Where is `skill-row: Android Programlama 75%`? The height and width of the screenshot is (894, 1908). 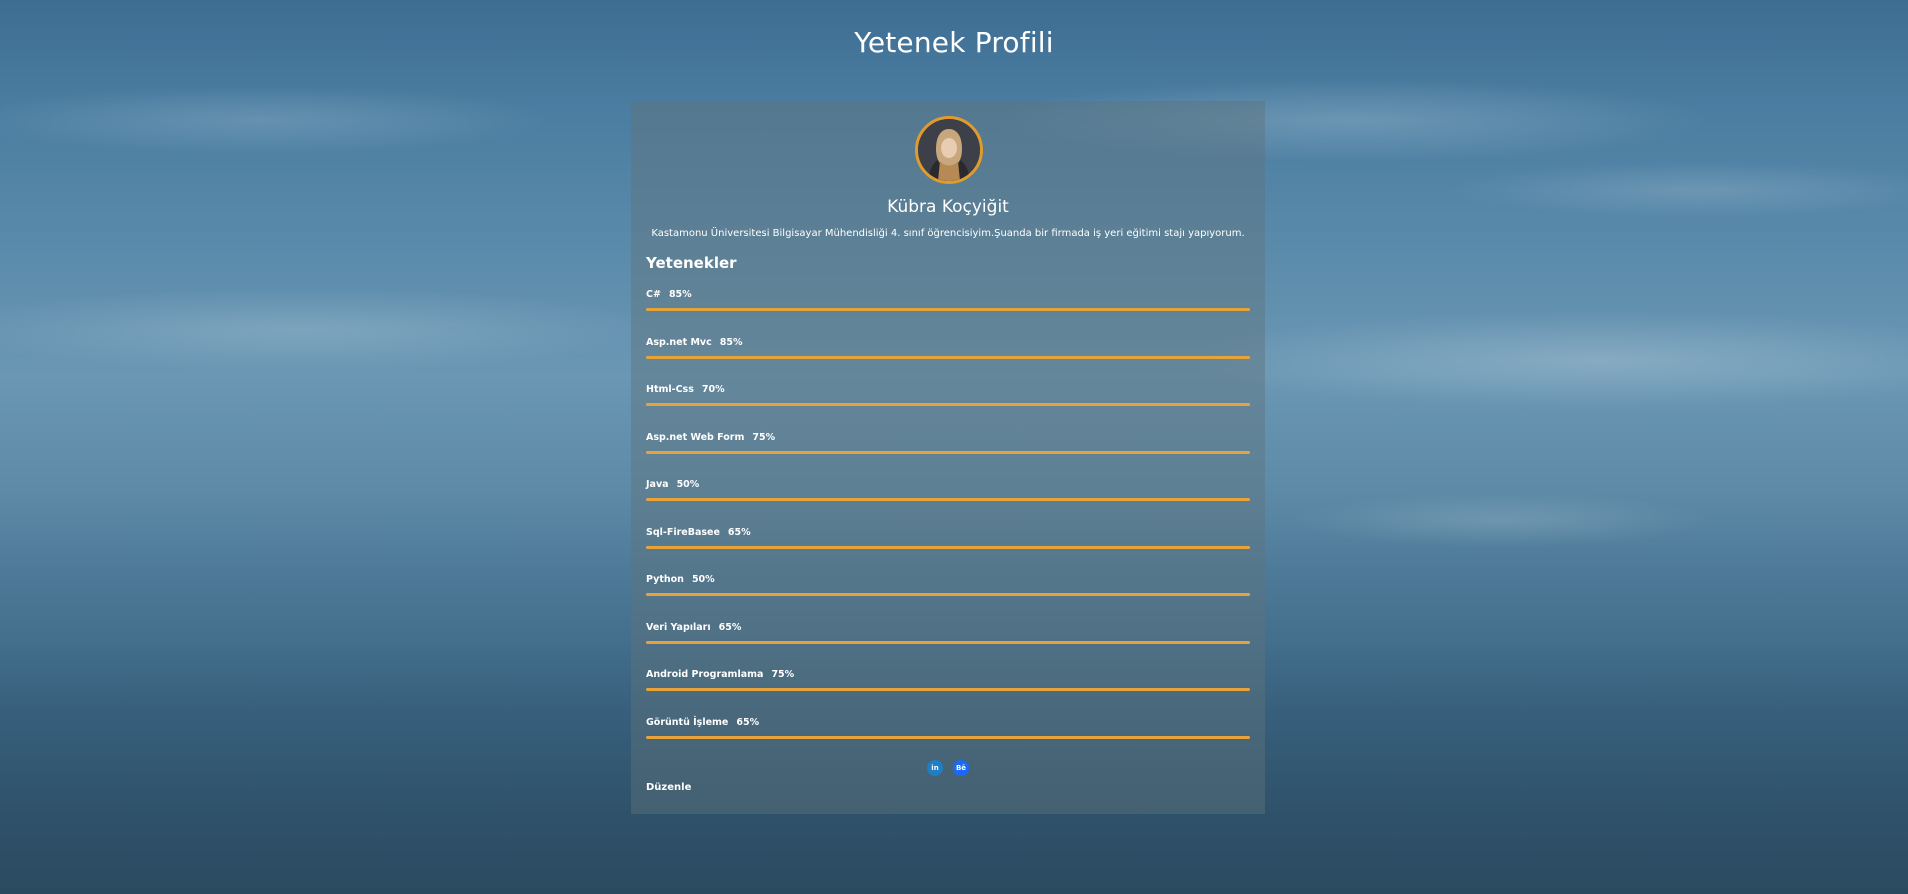
skill-row: Android Programlama 75% is located at coordinates (948, 684).